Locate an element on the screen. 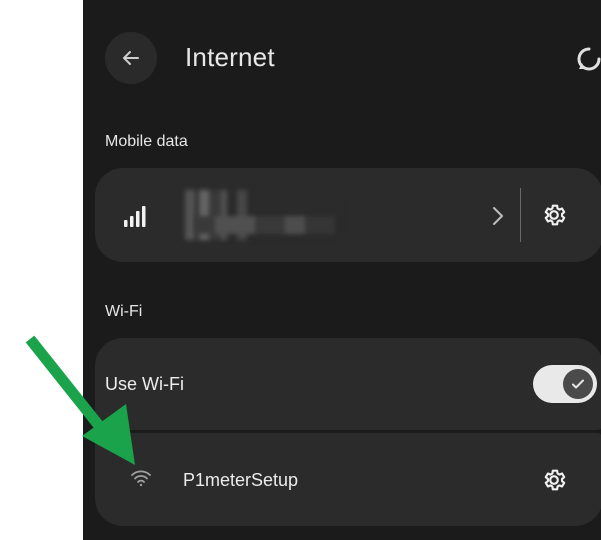 Image resolution: width=601 pixels, height=540 pixels. carrier-status-redacted is located at coordinates (265, 225).